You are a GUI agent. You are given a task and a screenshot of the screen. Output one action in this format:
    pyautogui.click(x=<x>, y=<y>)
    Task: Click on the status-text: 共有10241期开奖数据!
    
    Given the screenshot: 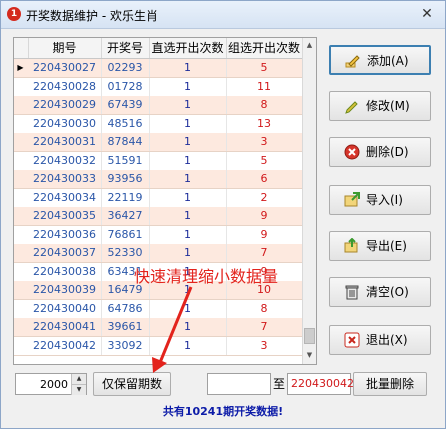 What is the action you would take?
    pyautogui.click(x=223, y=411)
    